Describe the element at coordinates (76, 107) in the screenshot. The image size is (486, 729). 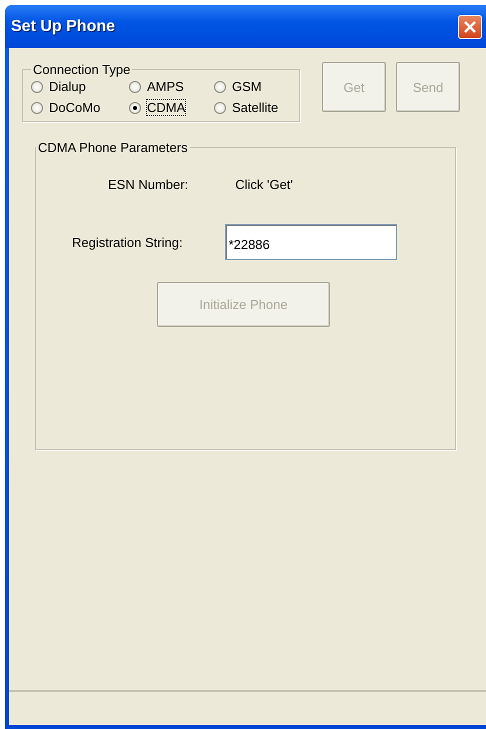
I see `radio-option: DoCoMo` at that location.